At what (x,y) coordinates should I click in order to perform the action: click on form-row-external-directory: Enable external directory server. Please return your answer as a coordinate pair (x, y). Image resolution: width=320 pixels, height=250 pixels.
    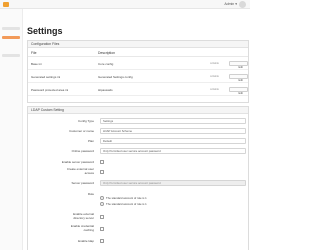
    Looking at the image, I should click on (138, 217).